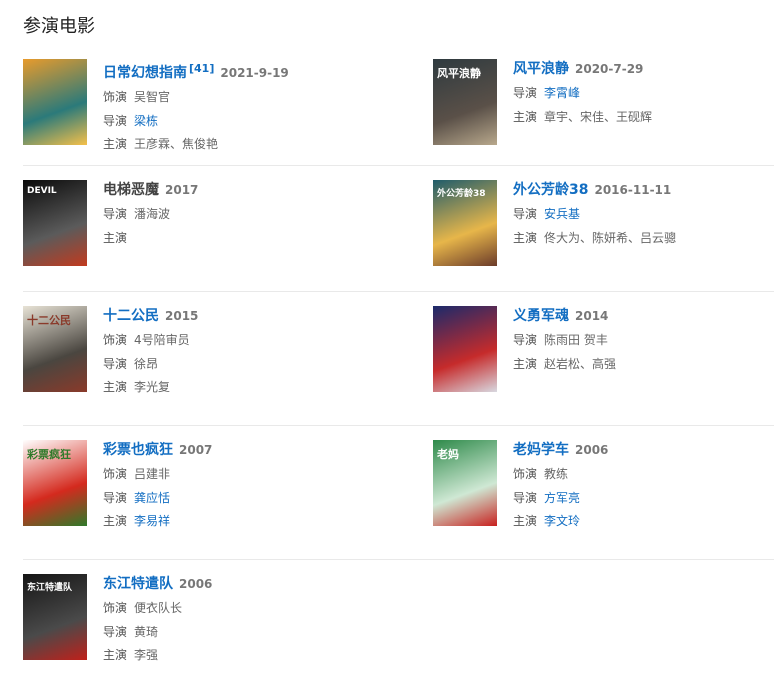 Image resolution: width=774 pixels, height=685 pixels. Describe the element at coordinates (461, 194) in the screenshot. I see `poster-title-art: 外公芳龄38` at that location.